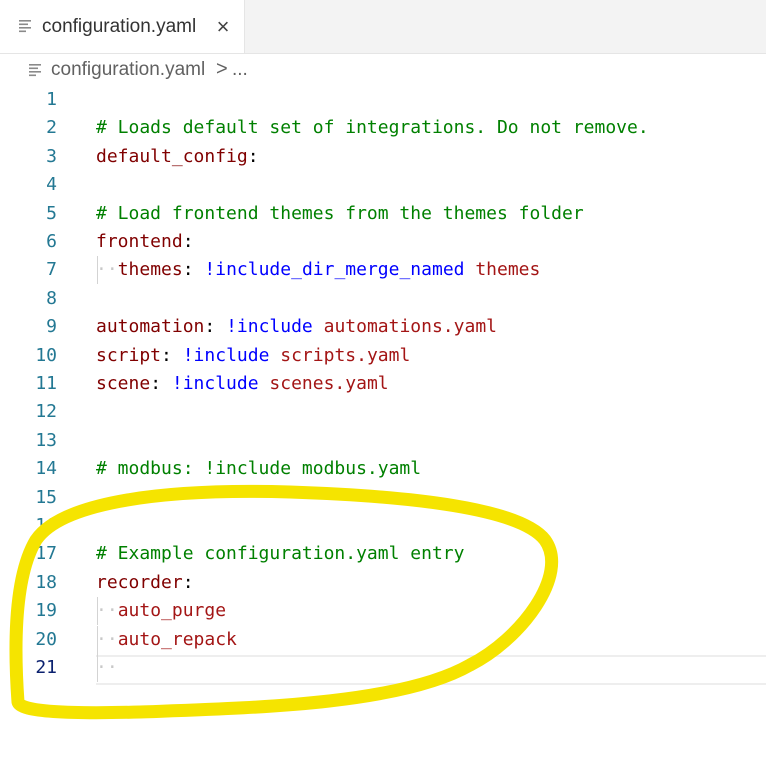 This screenshot has height=771, width=766. What do you see at coordinates (46, 412) in the screenshot?
I see `line-number: 12` at bounding box center [46, 412].